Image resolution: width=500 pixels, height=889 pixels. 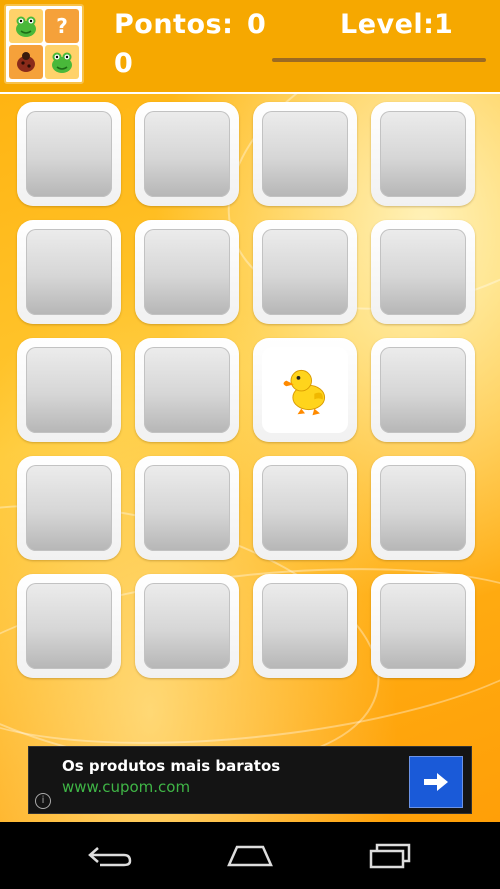 What do you see at coordinates (250, 780) in the screenshot?
I see `ad-banner: Os produtos mais baratos www.cupom.com i` at bounding box center [250, 780].